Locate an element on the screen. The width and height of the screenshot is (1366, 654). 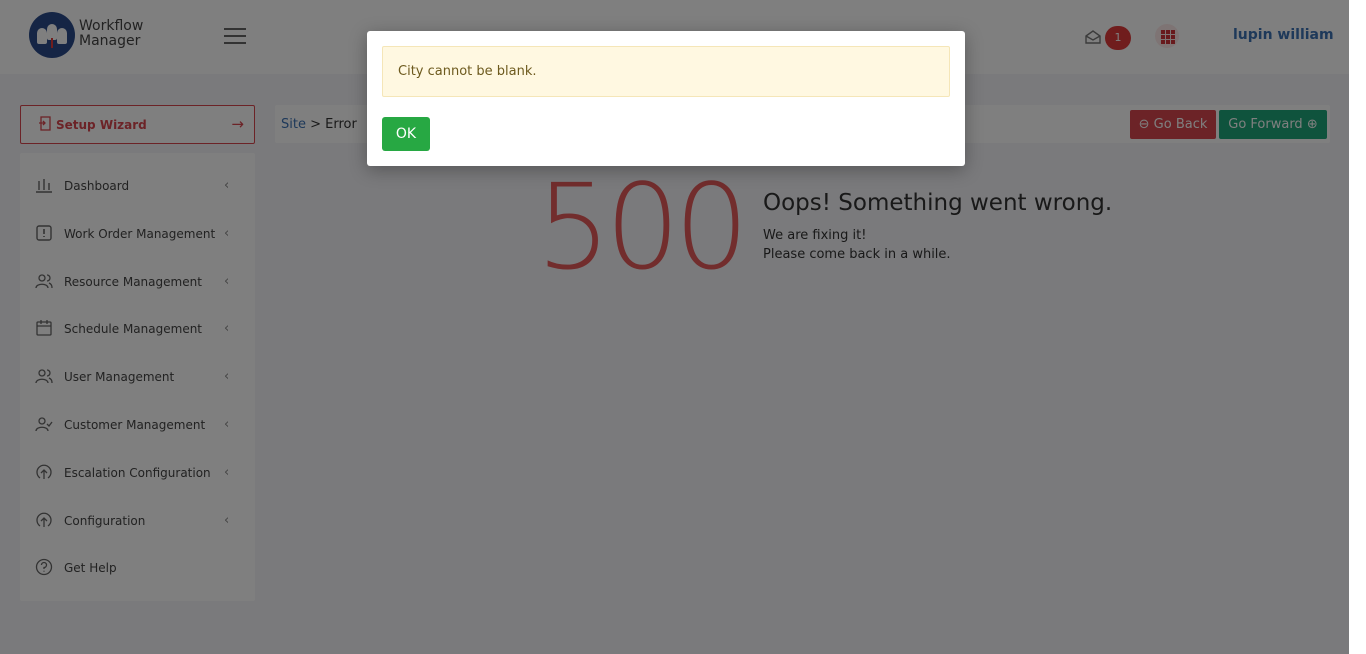
alert-dialog: City cannot be blank. OK is located at coordinates (666, 98).